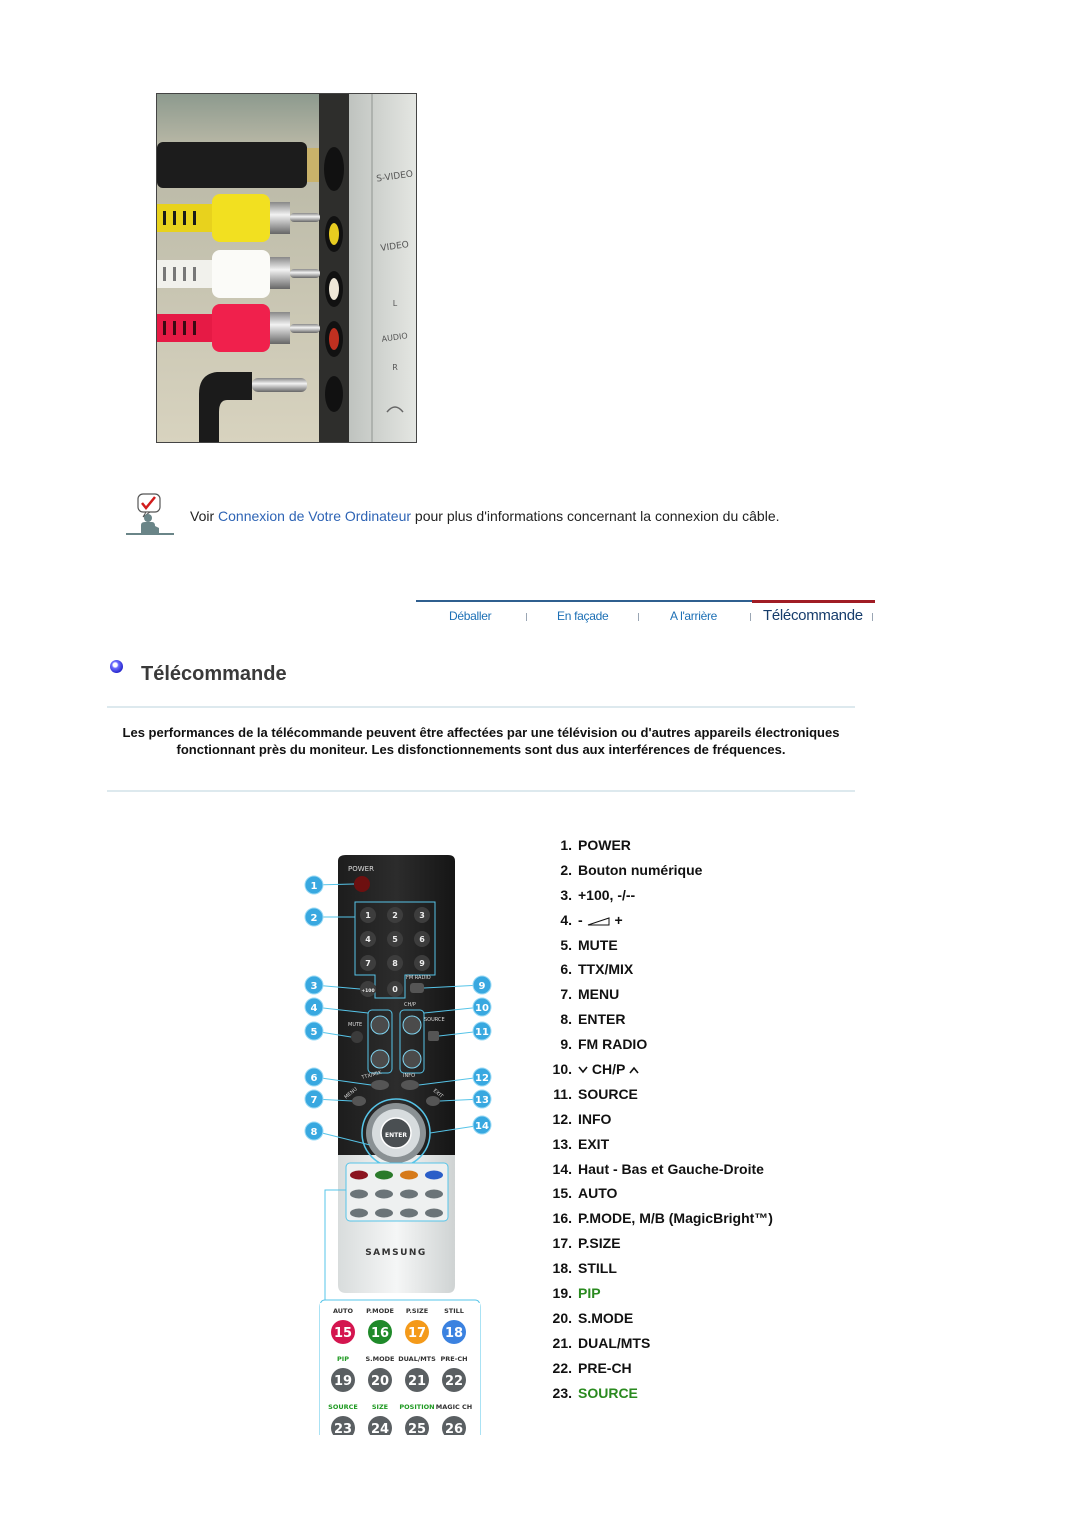 This screenshot has height=1527, width=1080. What do you see at coordinates (367, 991) in the screenshot?
I see `remote-key-label: +100` at bounding box center [367, 991].